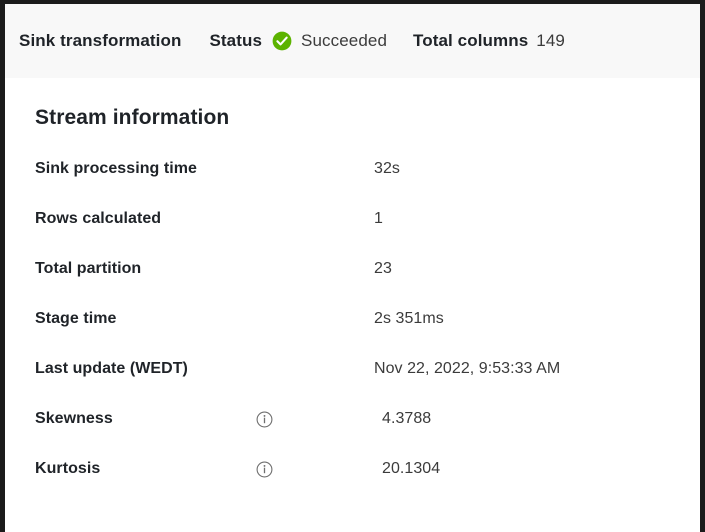 Image resolution: width=705 pixels, height=532 pixels. Describe the element at coordinates (407, 418) in the screenshot. I see `info-row-value: 4.3788` at that location.